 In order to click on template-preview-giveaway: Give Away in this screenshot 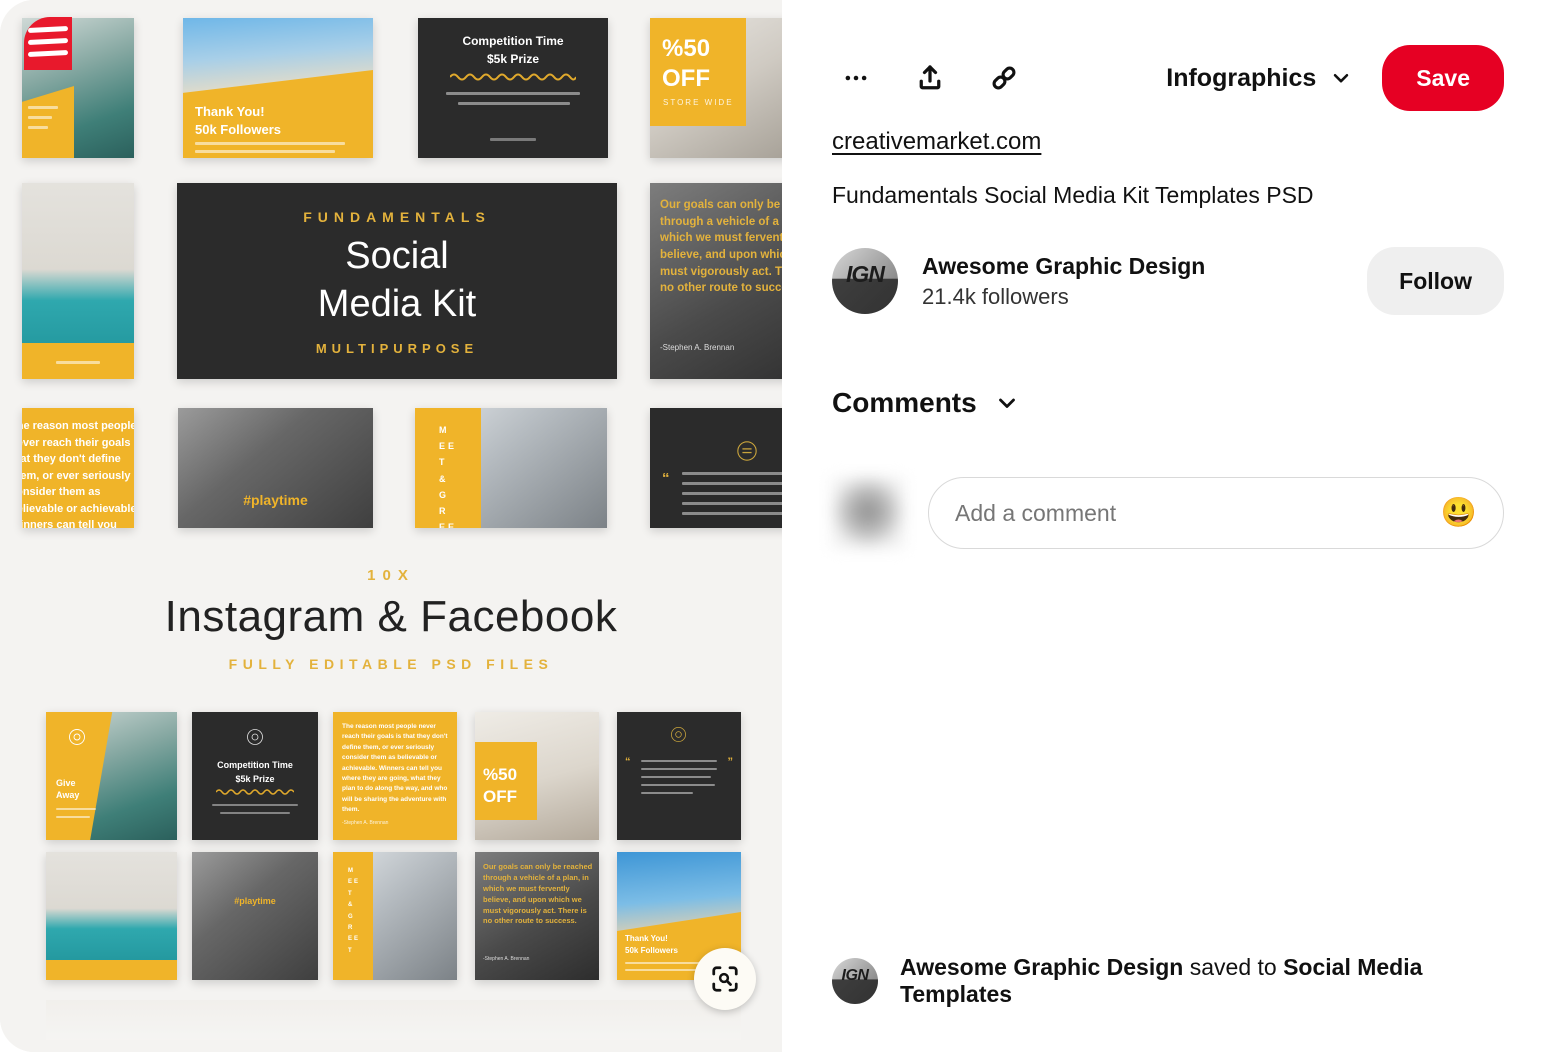, I will do `click(111, 776)`.